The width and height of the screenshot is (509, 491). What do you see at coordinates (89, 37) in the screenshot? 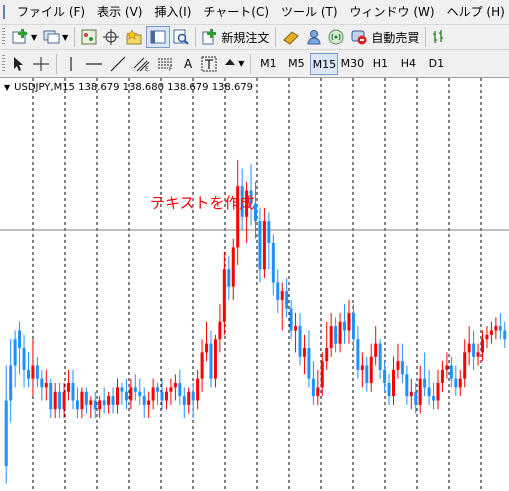
I see `market-watch-button` at bounding box center [89, 37].